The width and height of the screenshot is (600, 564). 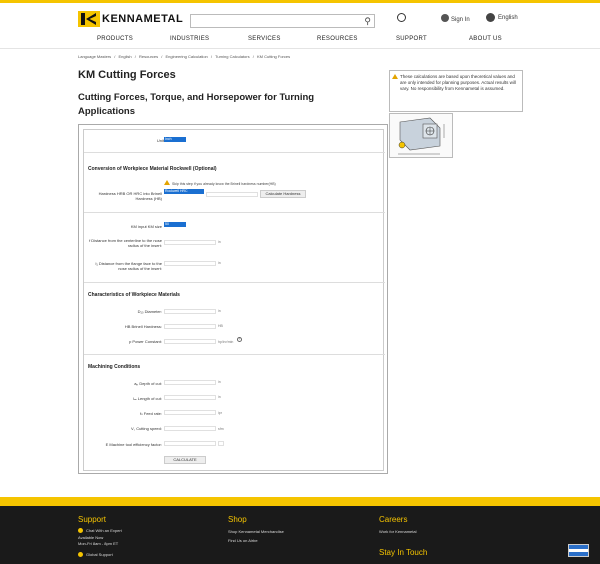 What do you see at coordinates (148, 56) in the screenshot?
I see `crumb-resources: Resources` at bounding box center [148, 56].